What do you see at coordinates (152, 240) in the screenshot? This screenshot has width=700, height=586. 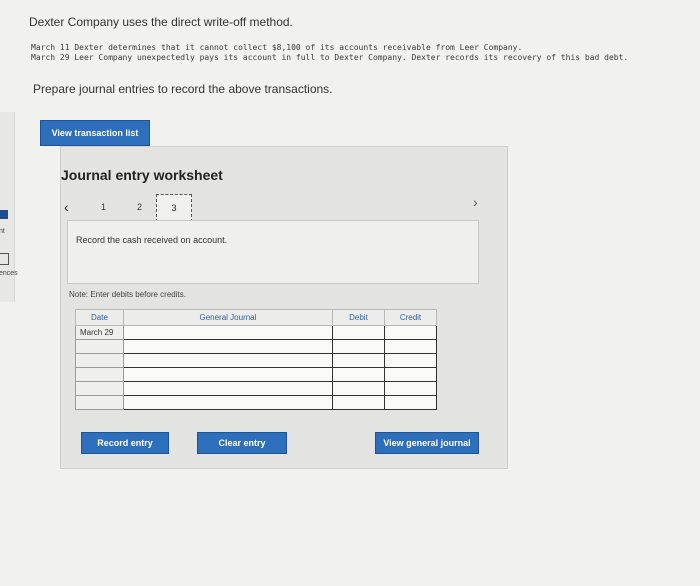 I see `instruction-text: Record the cash received on account.` at bounding box center [152, 240].